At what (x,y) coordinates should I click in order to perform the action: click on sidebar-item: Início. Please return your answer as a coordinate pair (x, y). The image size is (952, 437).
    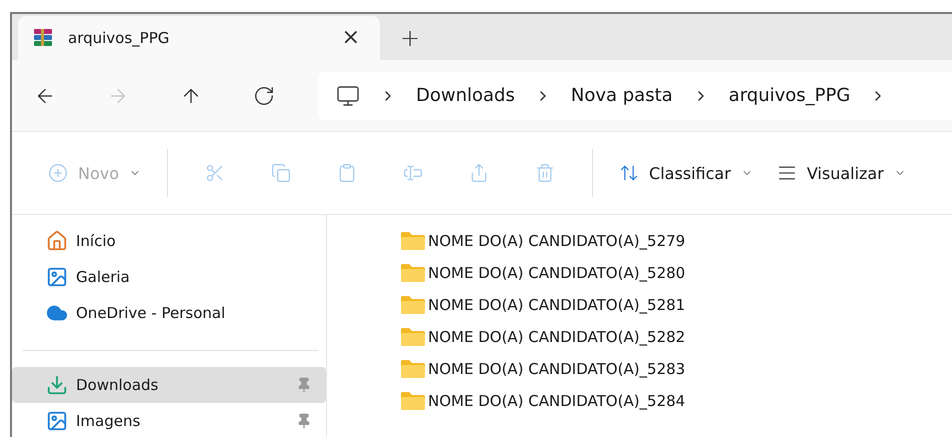
    Looking at the image, I should click on (169, 241).